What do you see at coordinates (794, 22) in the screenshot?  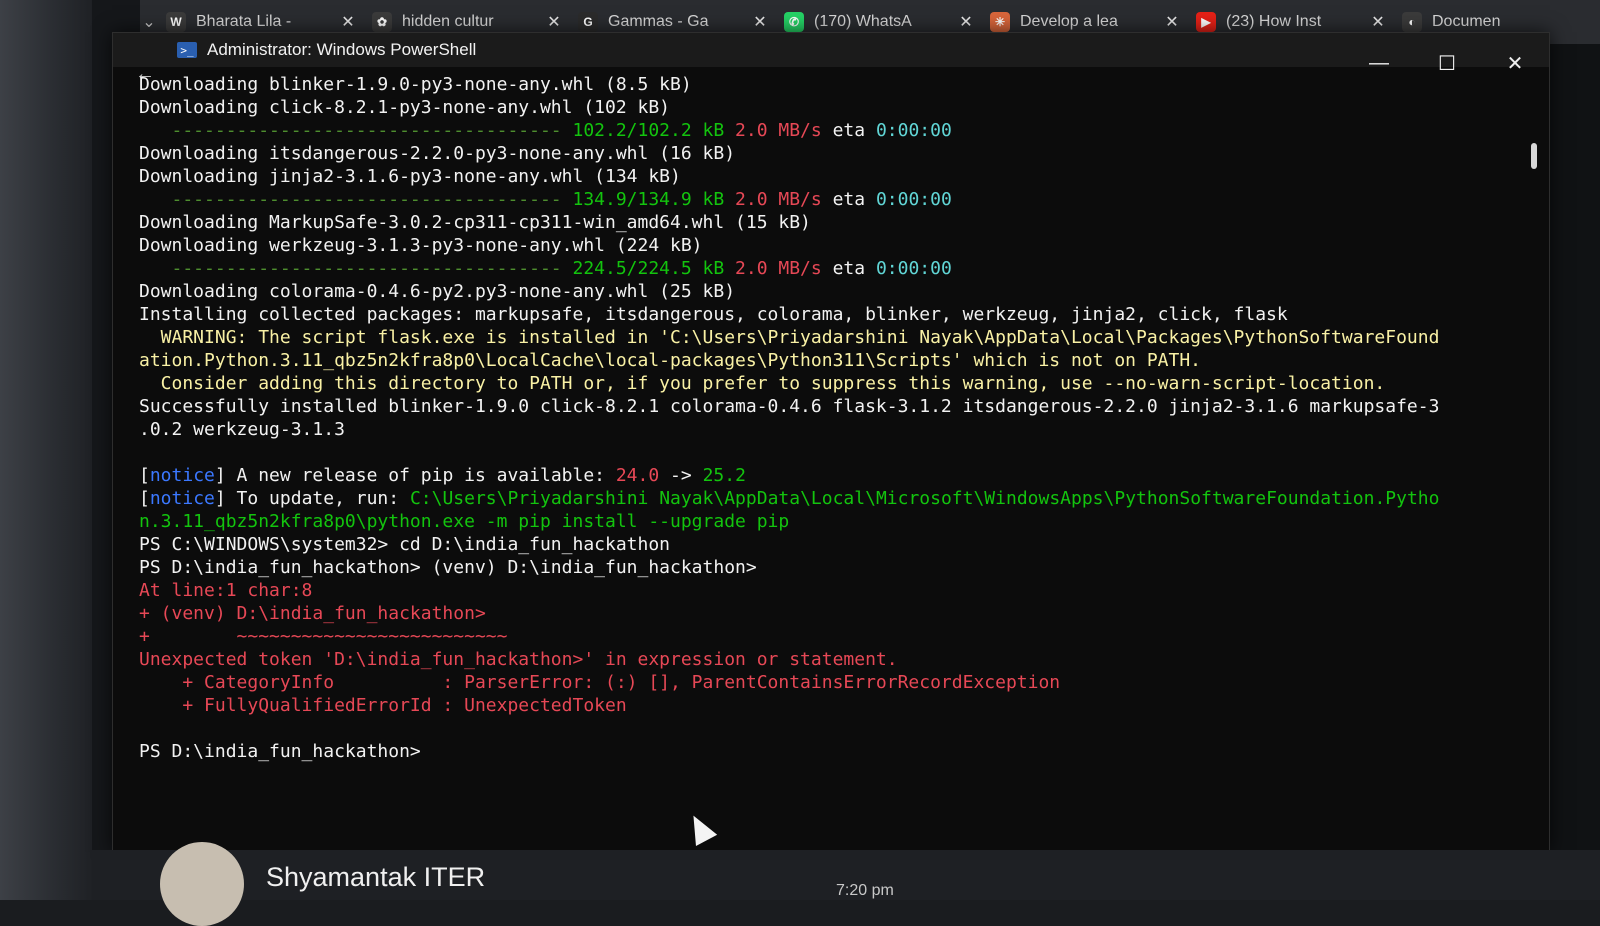 I see `tab-favicon-icon: ✆` at bounding box center [794, 22].